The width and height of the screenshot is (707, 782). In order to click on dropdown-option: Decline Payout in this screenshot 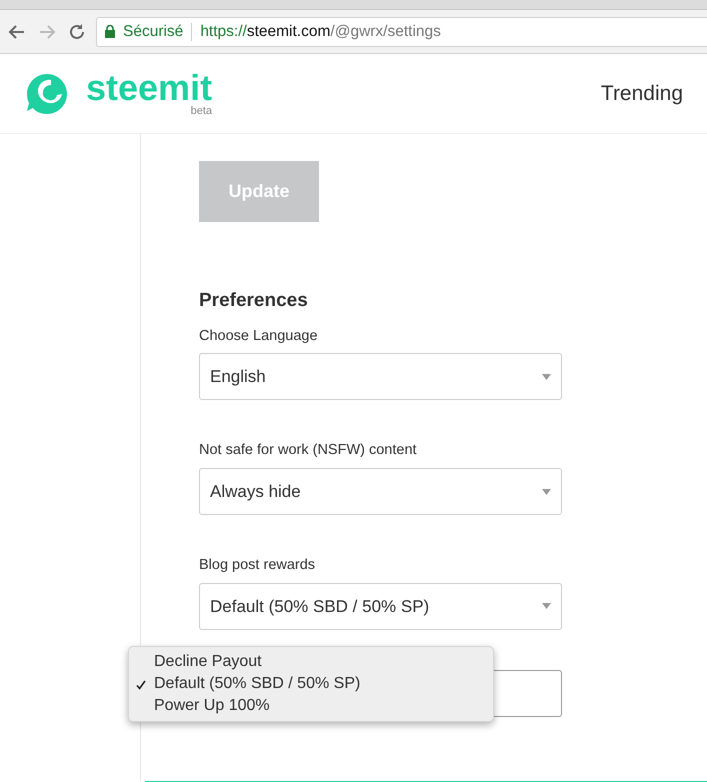, I will do `click(311, 662)`.